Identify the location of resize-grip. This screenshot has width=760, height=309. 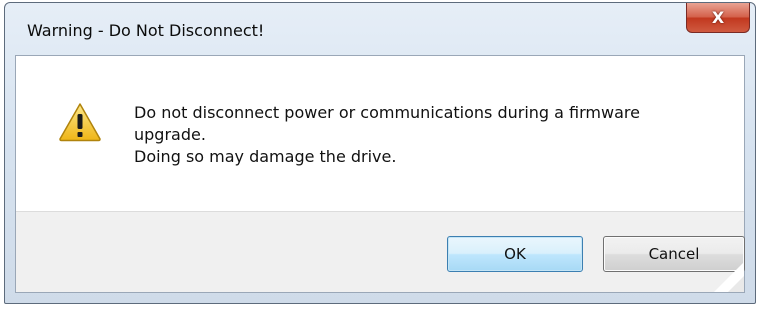
(724, 272).